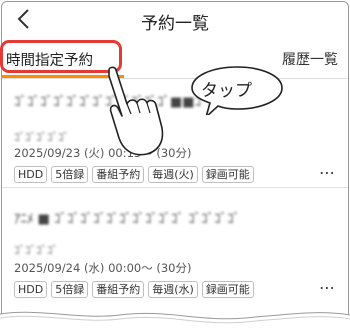 The height and width of the screenshot is (335, 350). What do you see at coordinates (175, 58) in the screenshot?
I see `tab-bar: 時間指定予約 履歴一覧` at bounding box center [175, 58].